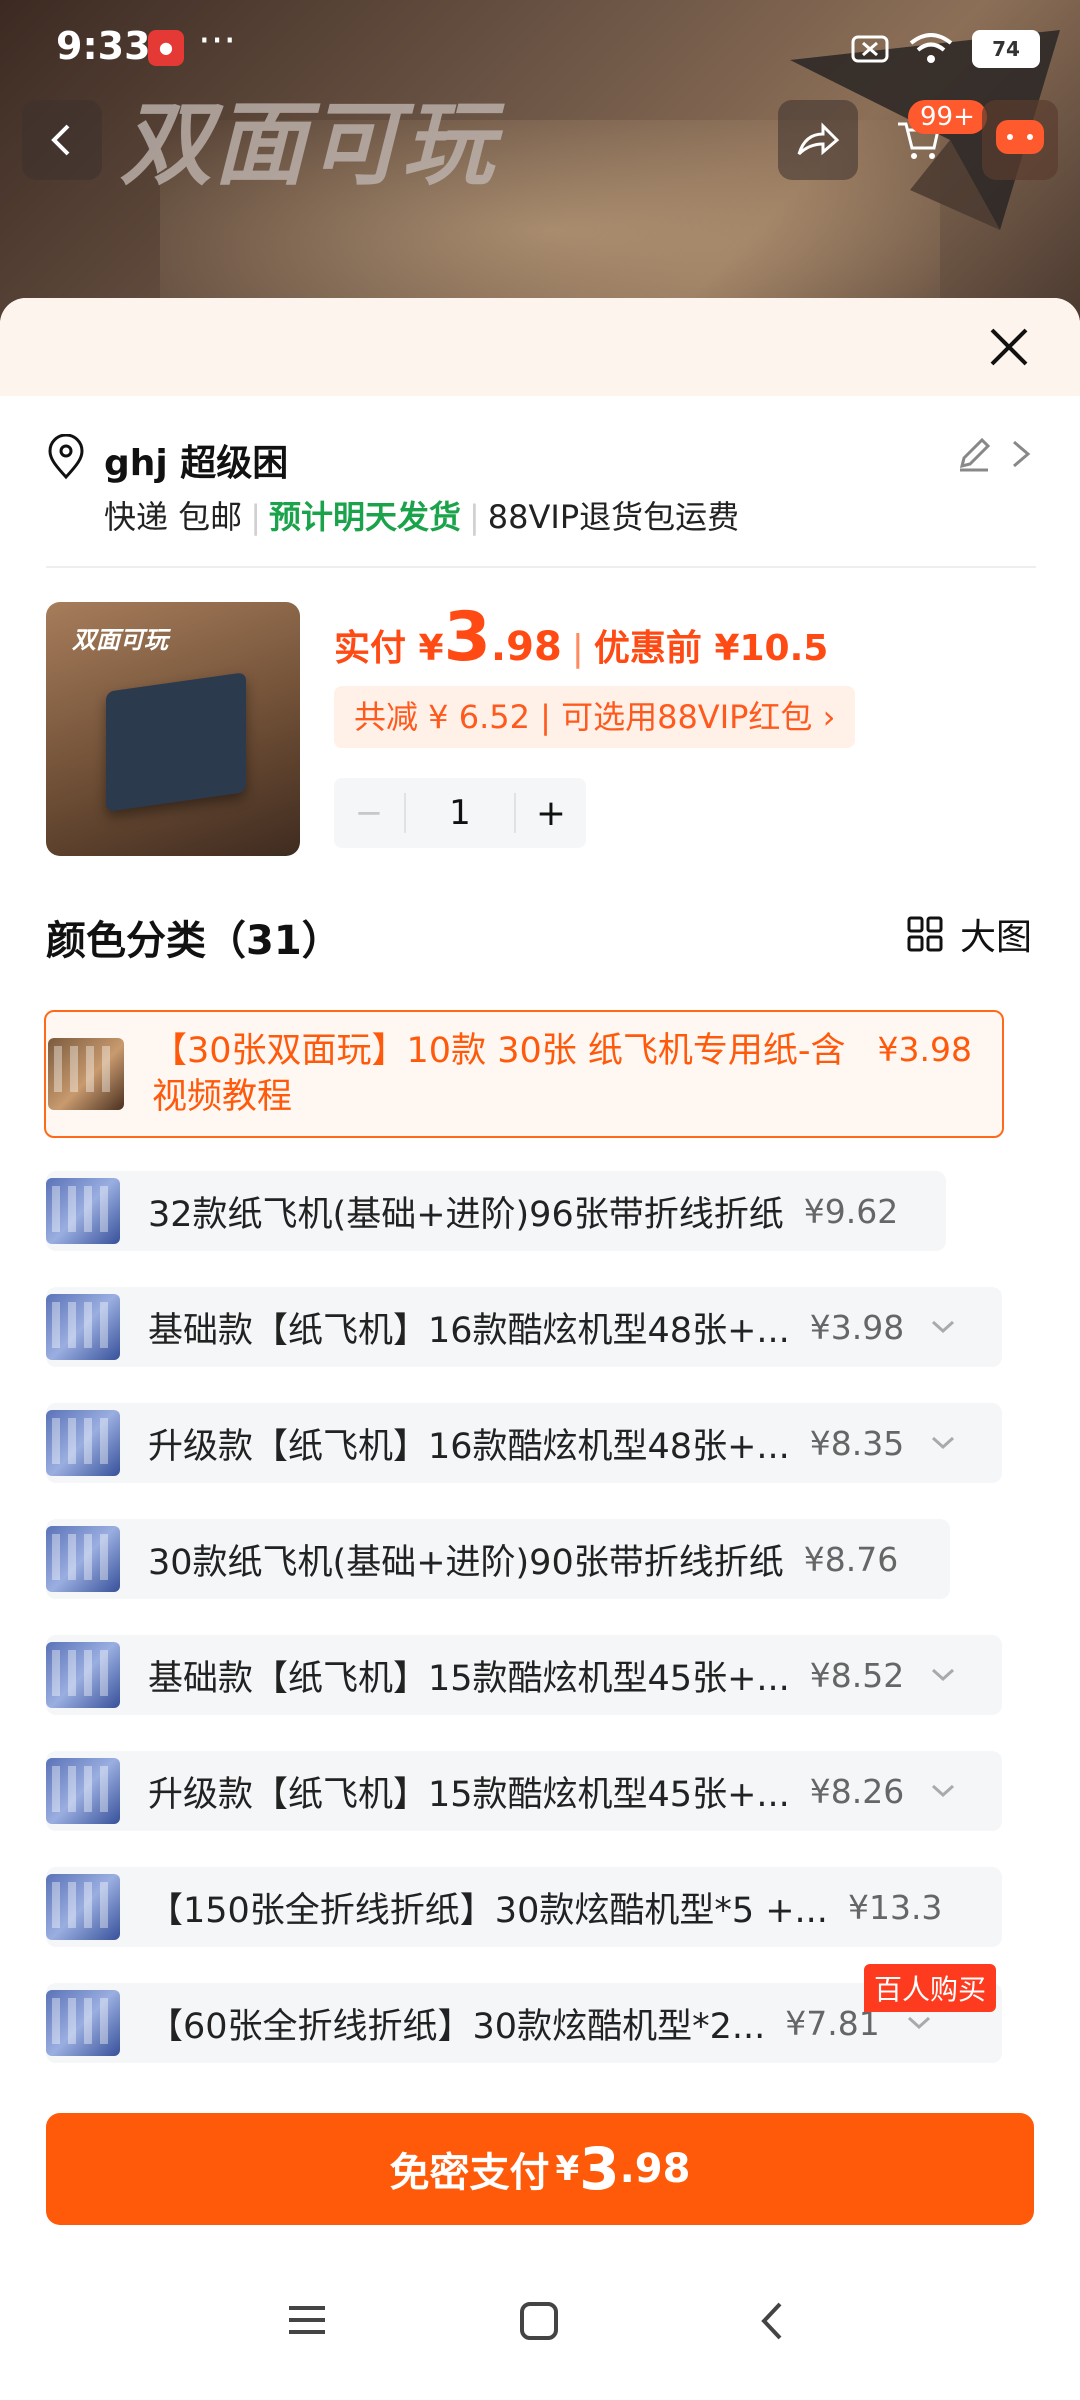 This screenshot has height=2400, width=1080. Describe the element at coordinates (499, 1074) in the screenshot. I see `option-label: 【30张双面玩】10款 30张 纸飞机专用纸-含视频教程` at that location.